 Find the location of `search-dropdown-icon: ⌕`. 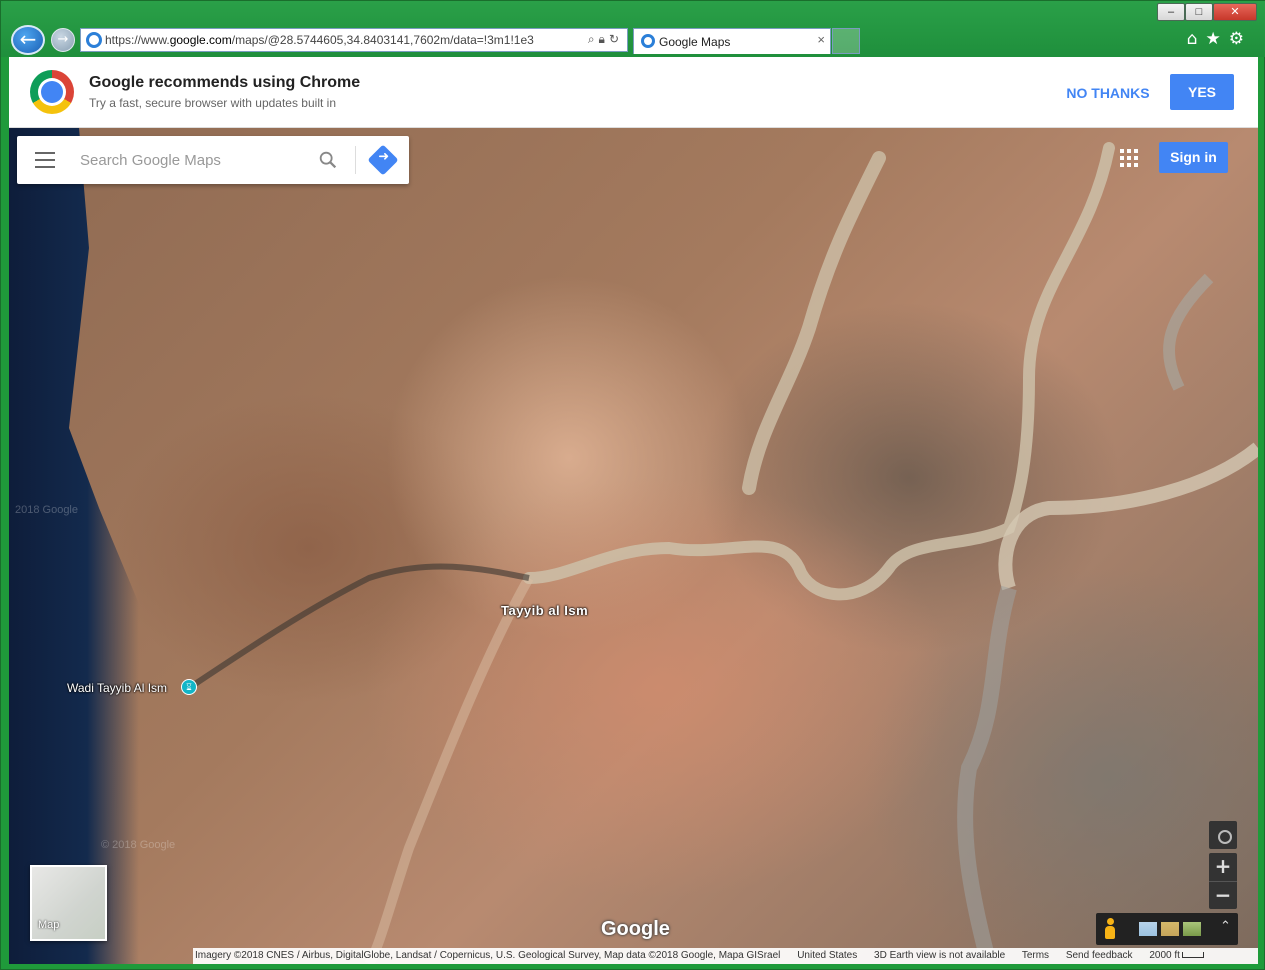

search-dropdown-icon: ⌕ is located at coordinates (593, 39).